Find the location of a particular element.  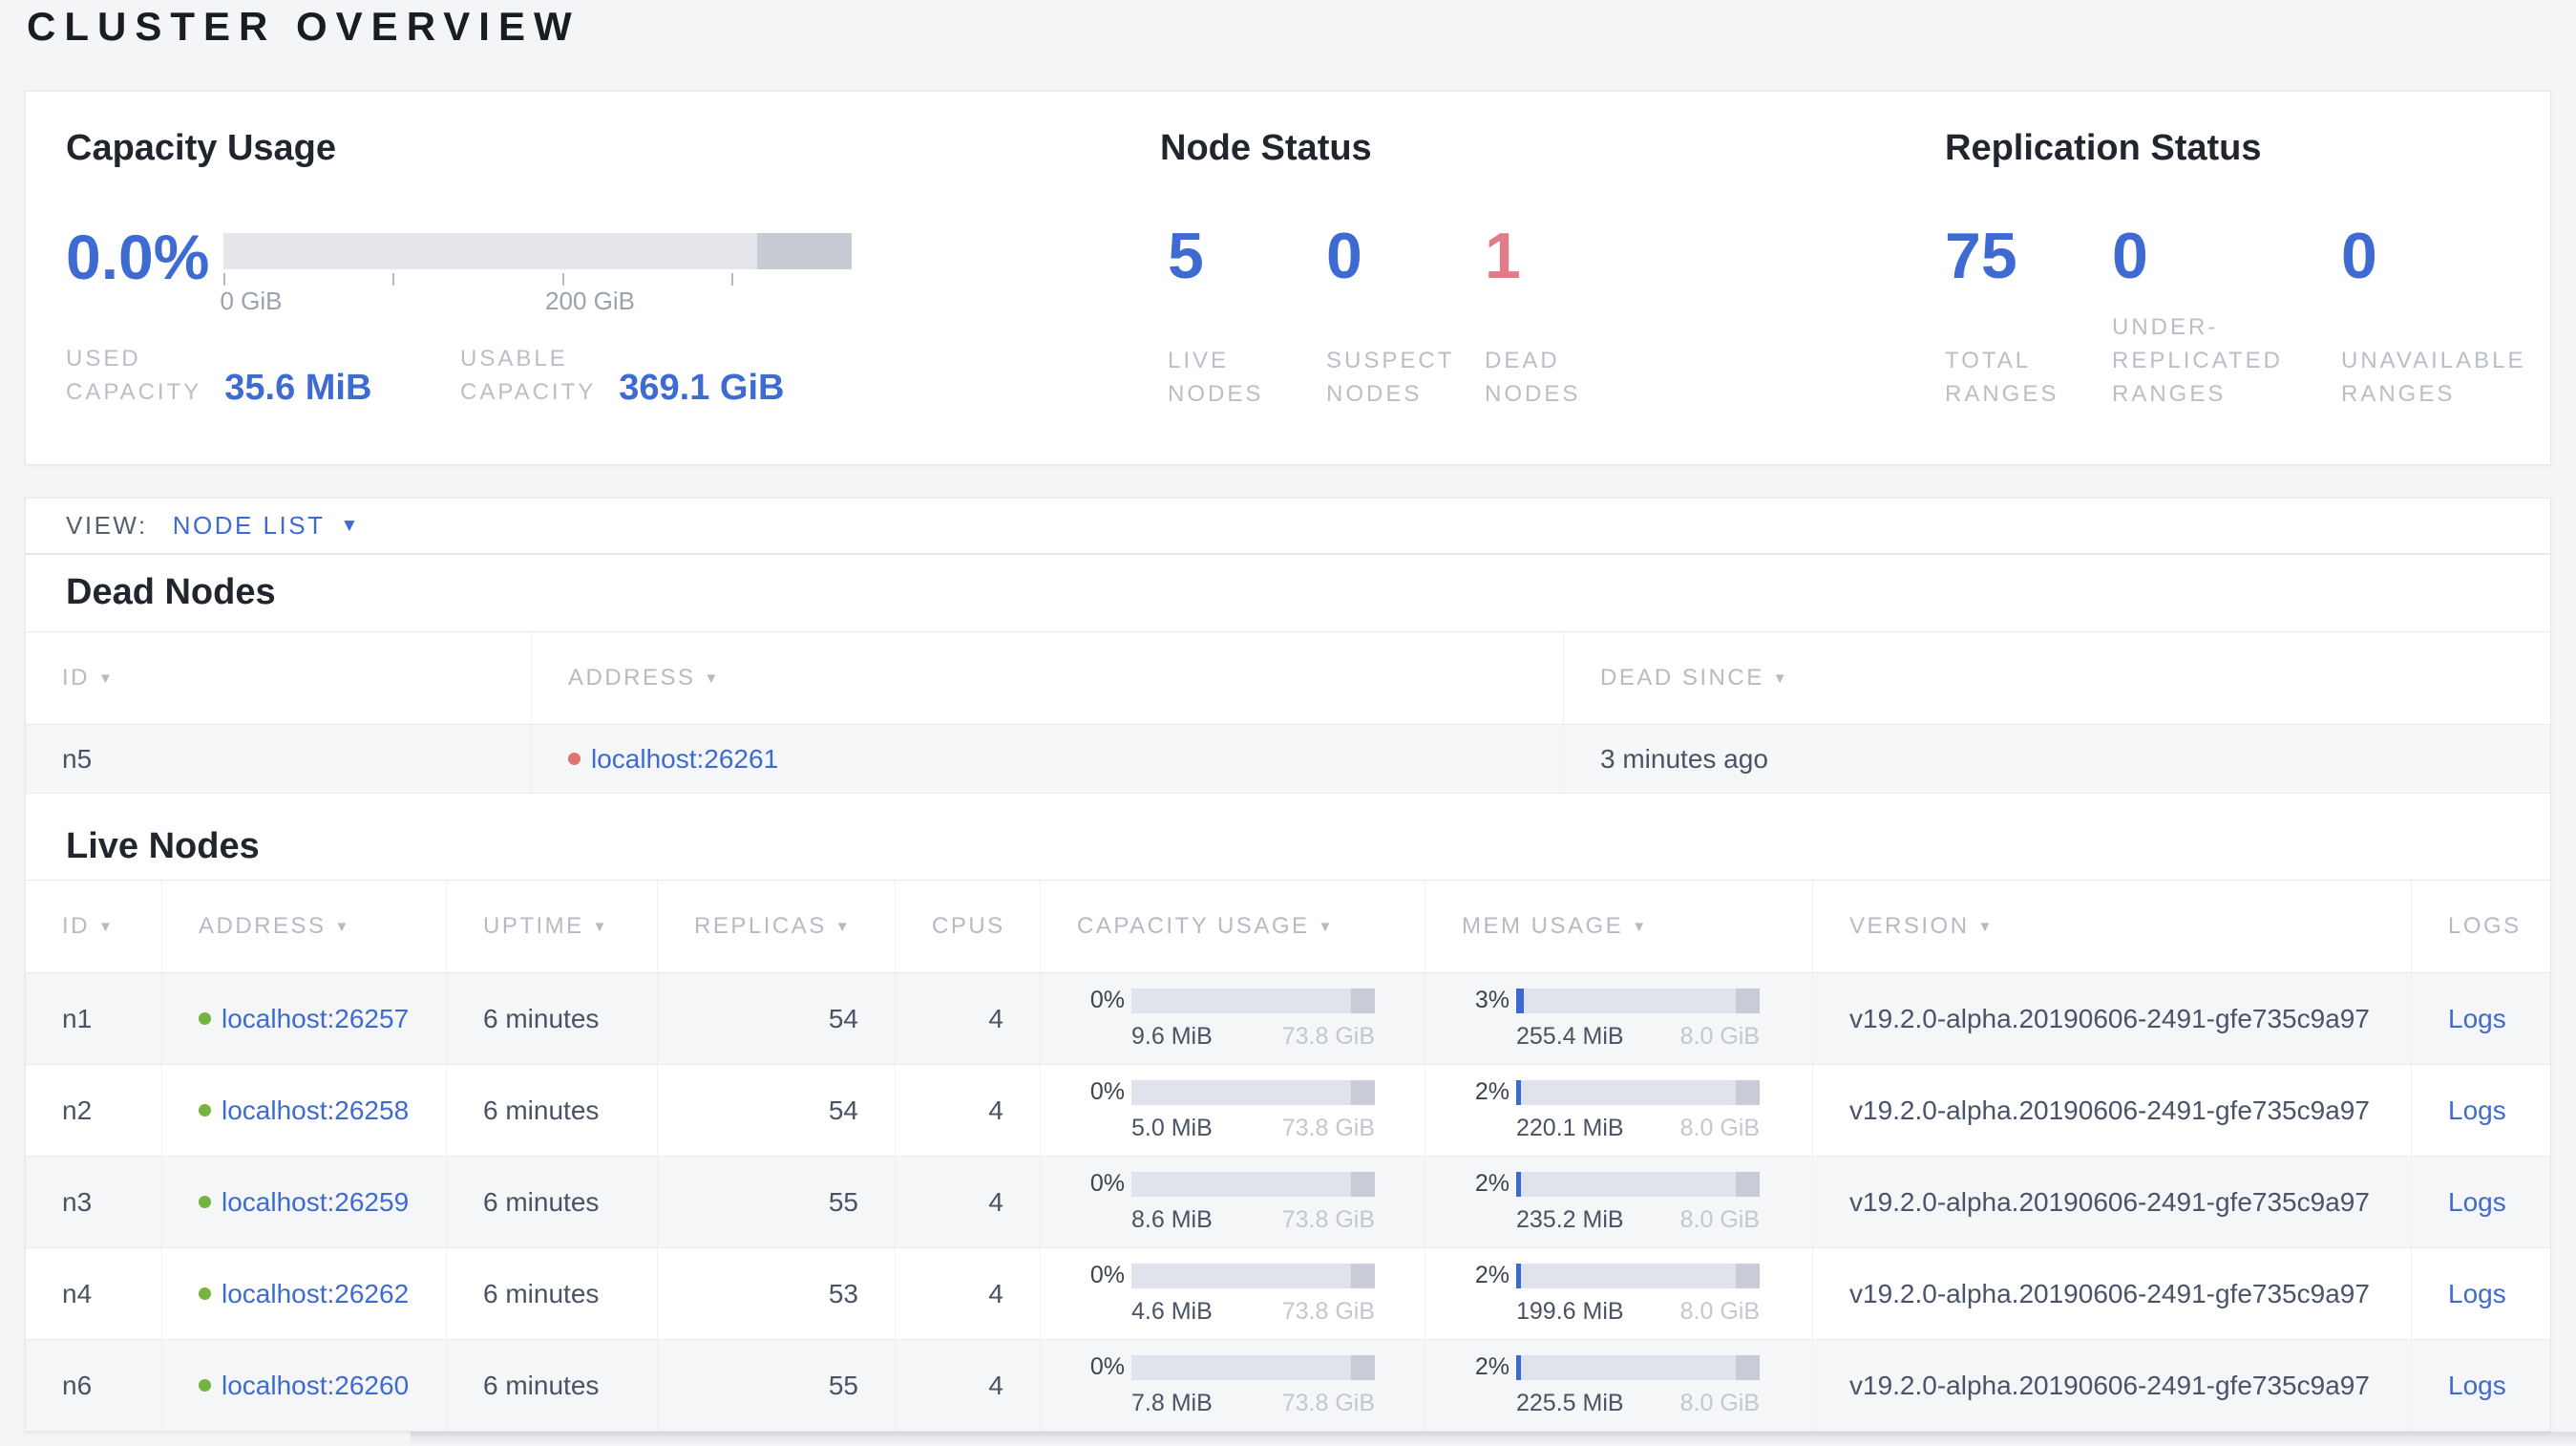

mem-used-value: 255.4 MiB is located at coordinates (1570, 1036).